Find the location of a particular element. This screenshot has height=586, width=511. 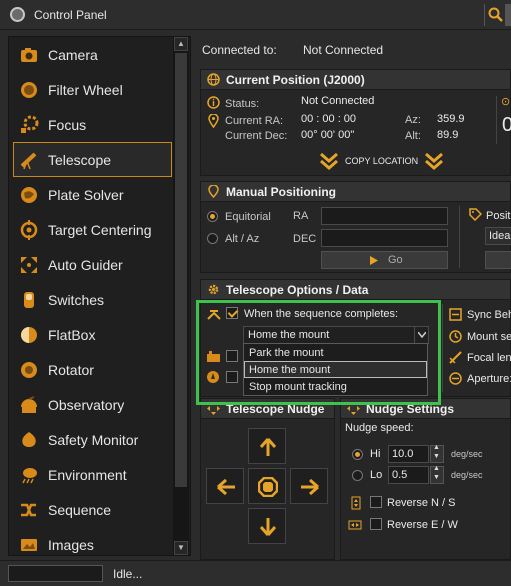

sidebar-item-auto-guider: Auto Guider is located at coordinates (92, 264).